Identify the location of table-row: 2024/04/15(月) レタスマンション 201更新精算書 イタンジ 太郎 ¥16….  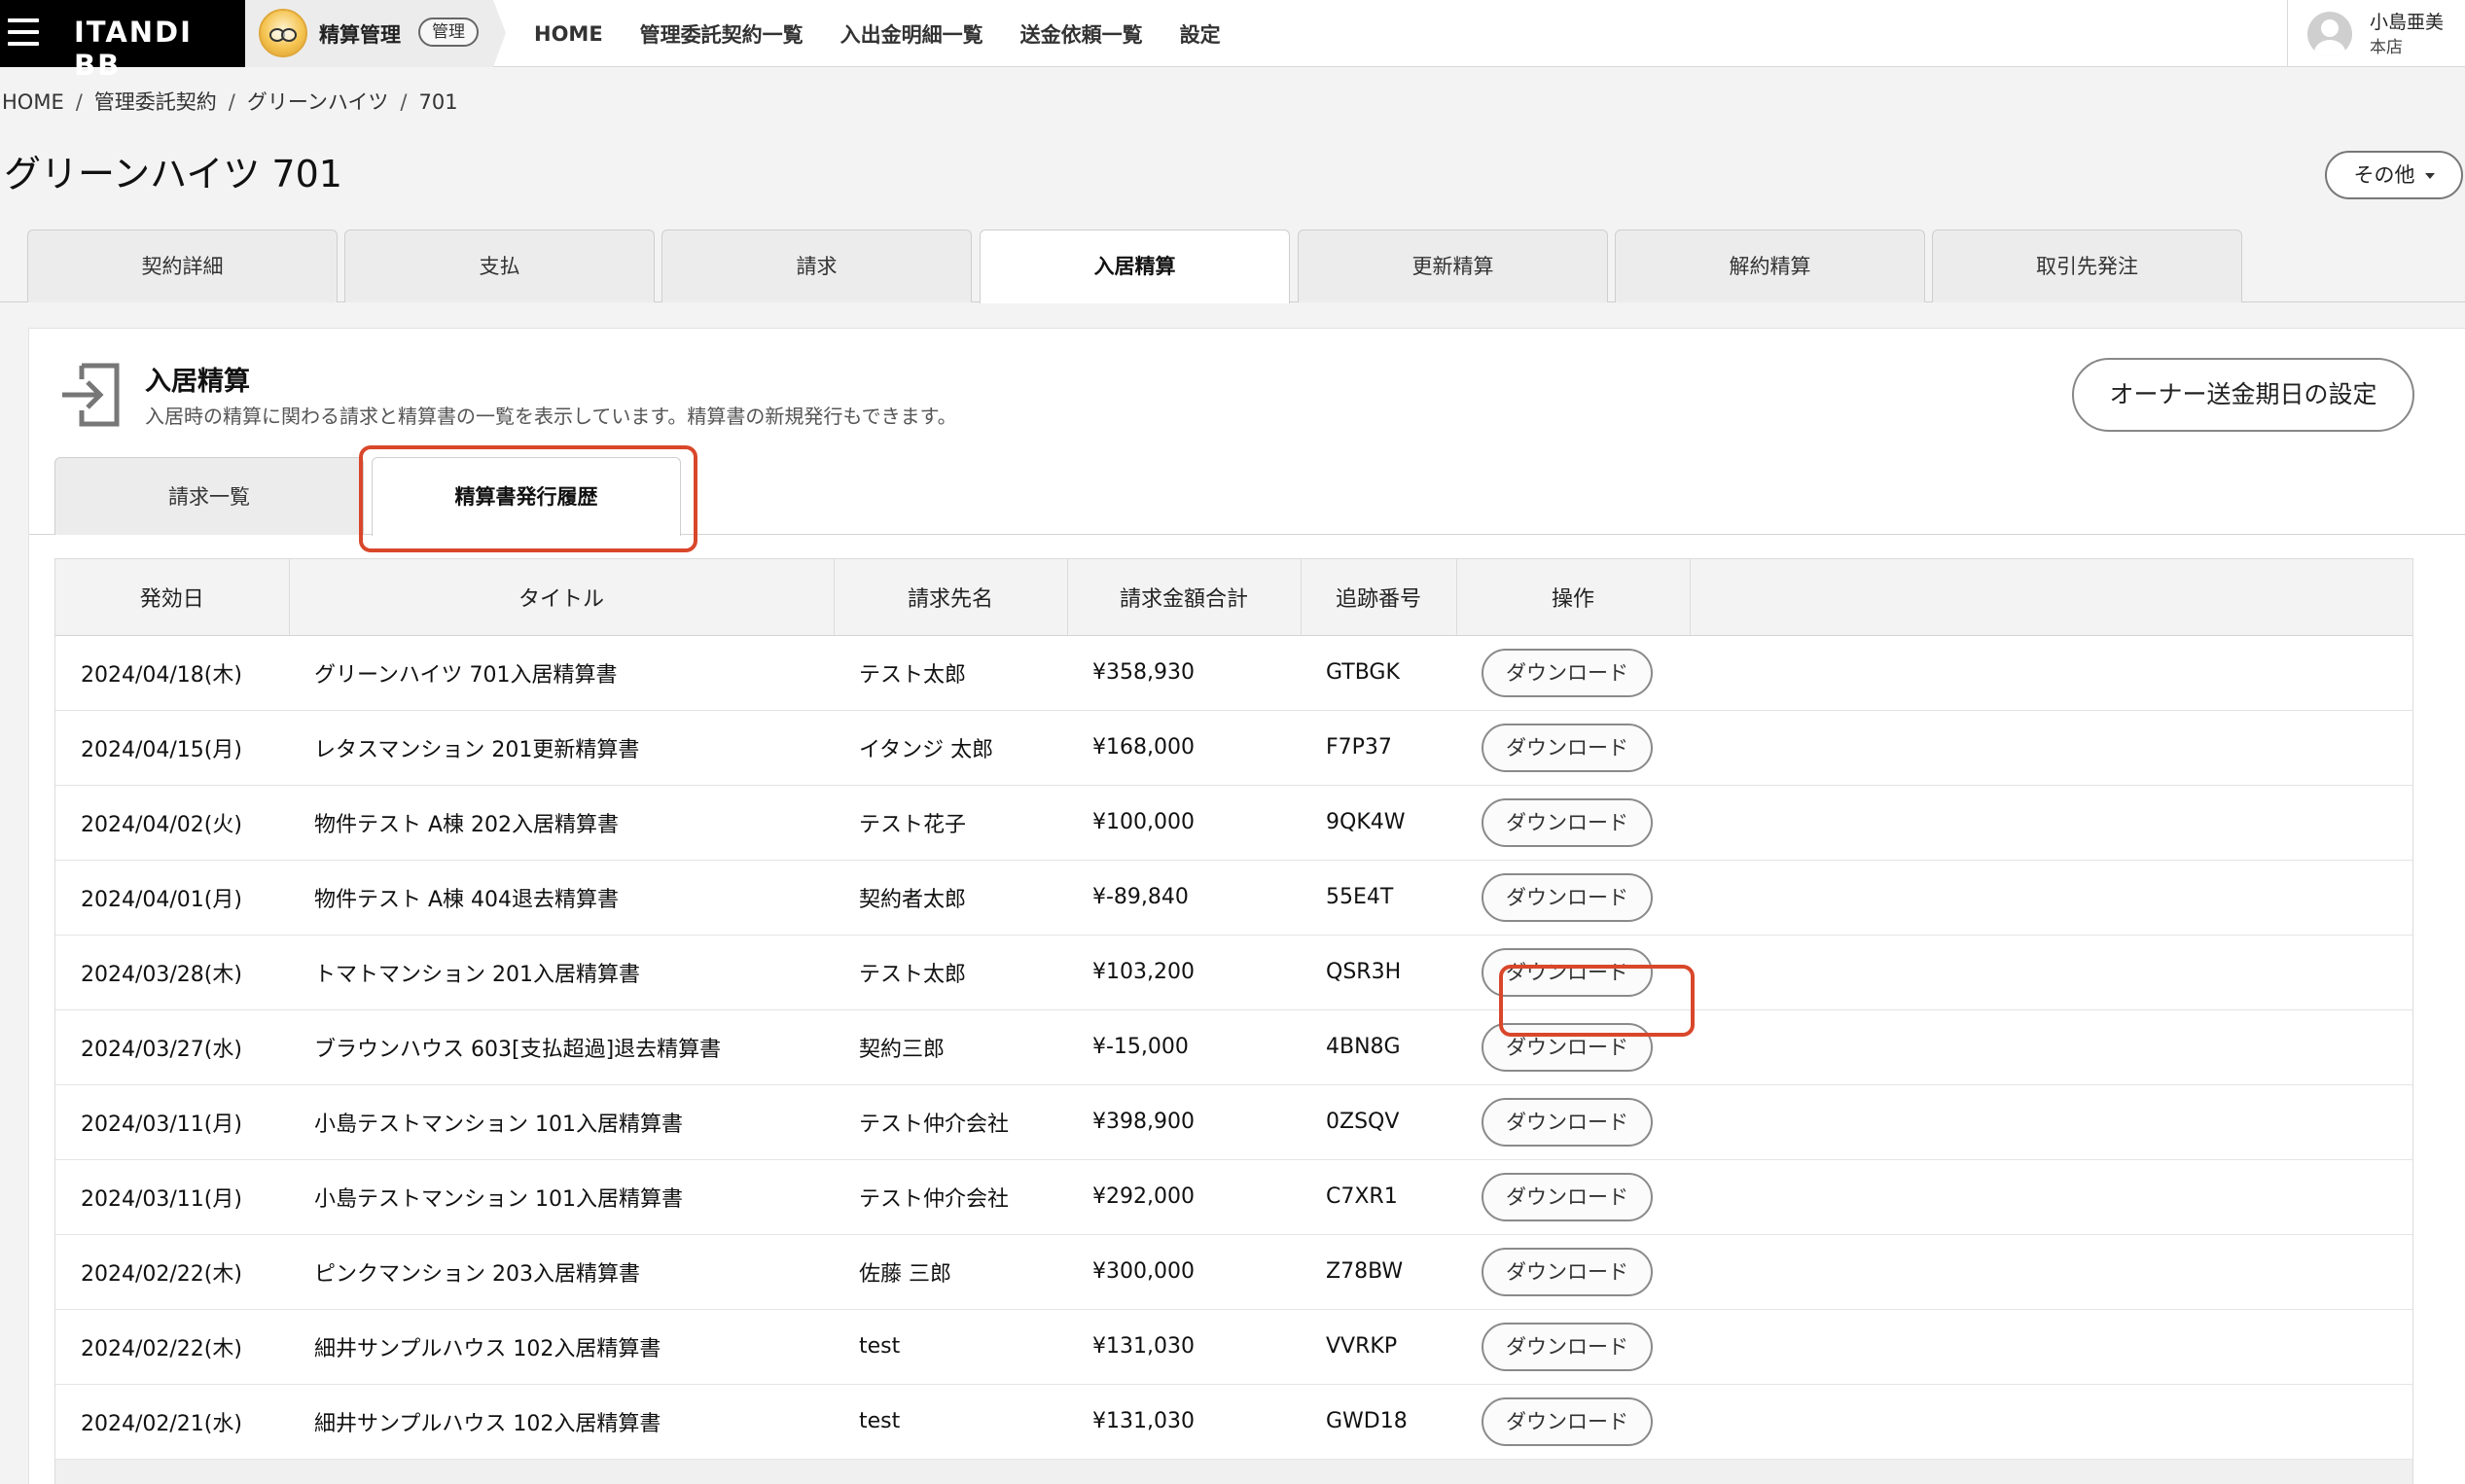
(1234, 748).